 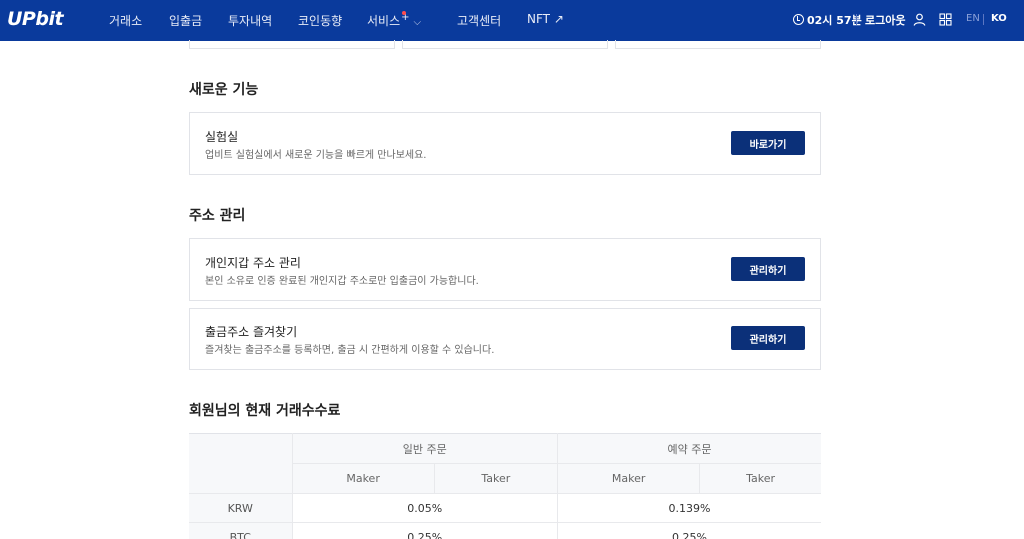 I want to click on table-corner, so click(x=241, y=463).